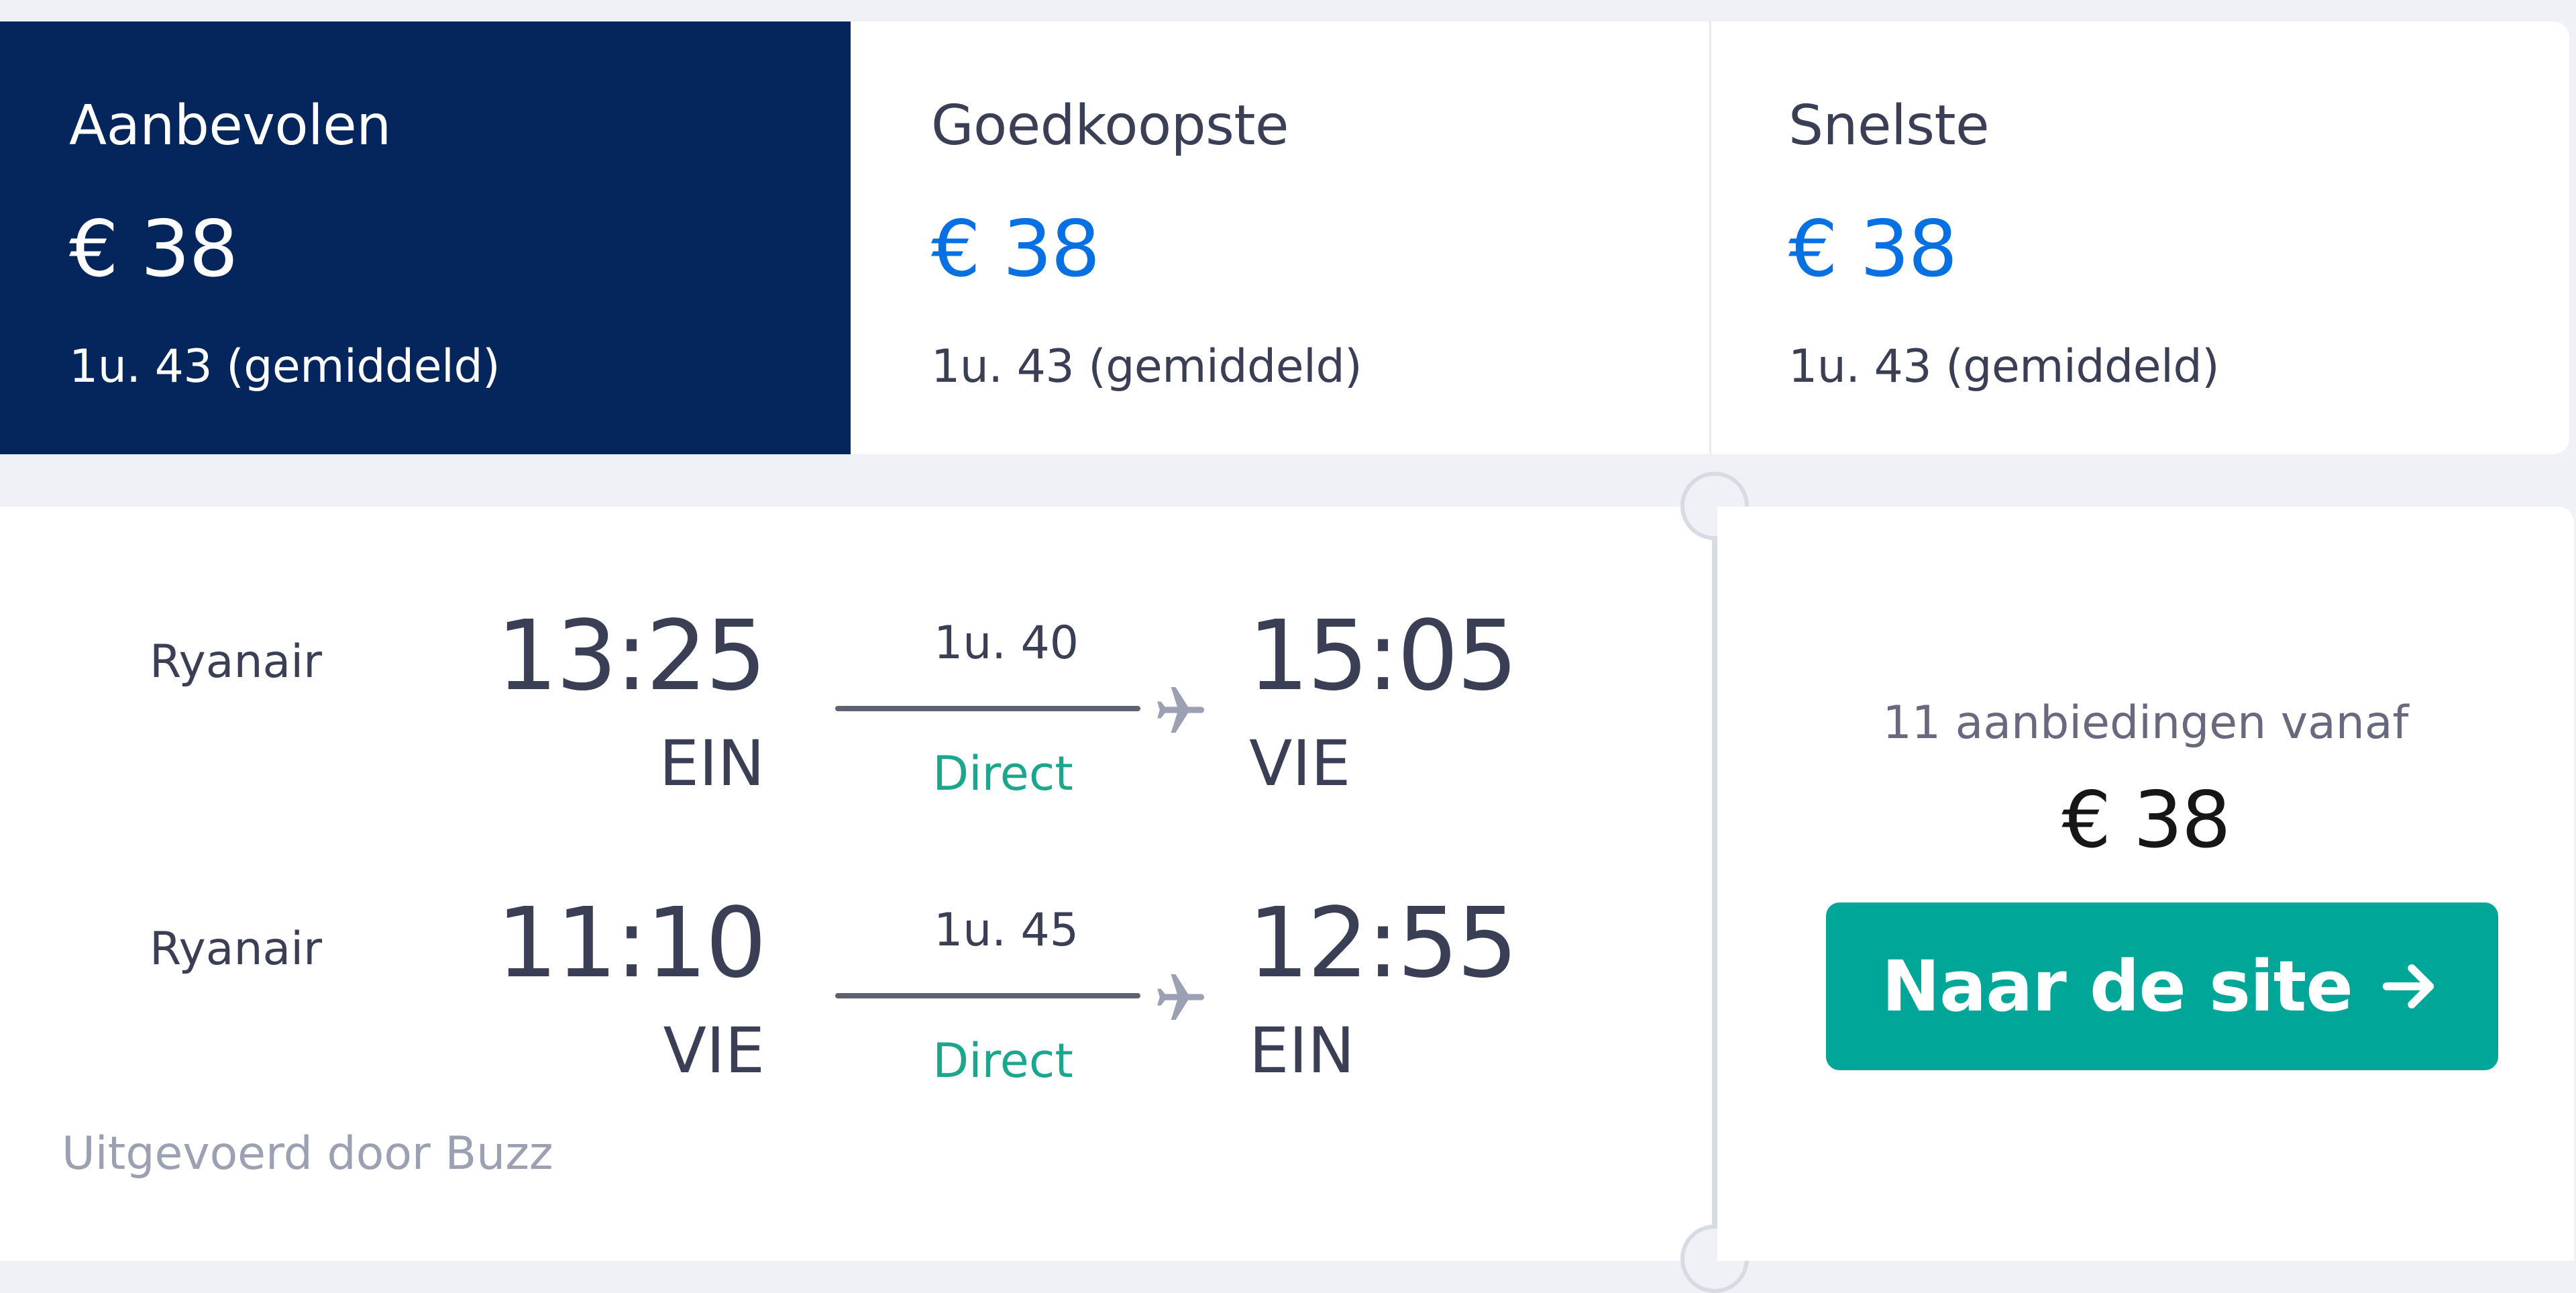  What do you see at coordinates (1300, 763) in the screenshot?
I see `arrival-airport-code: VIE` at bounding box center [1300, 763].